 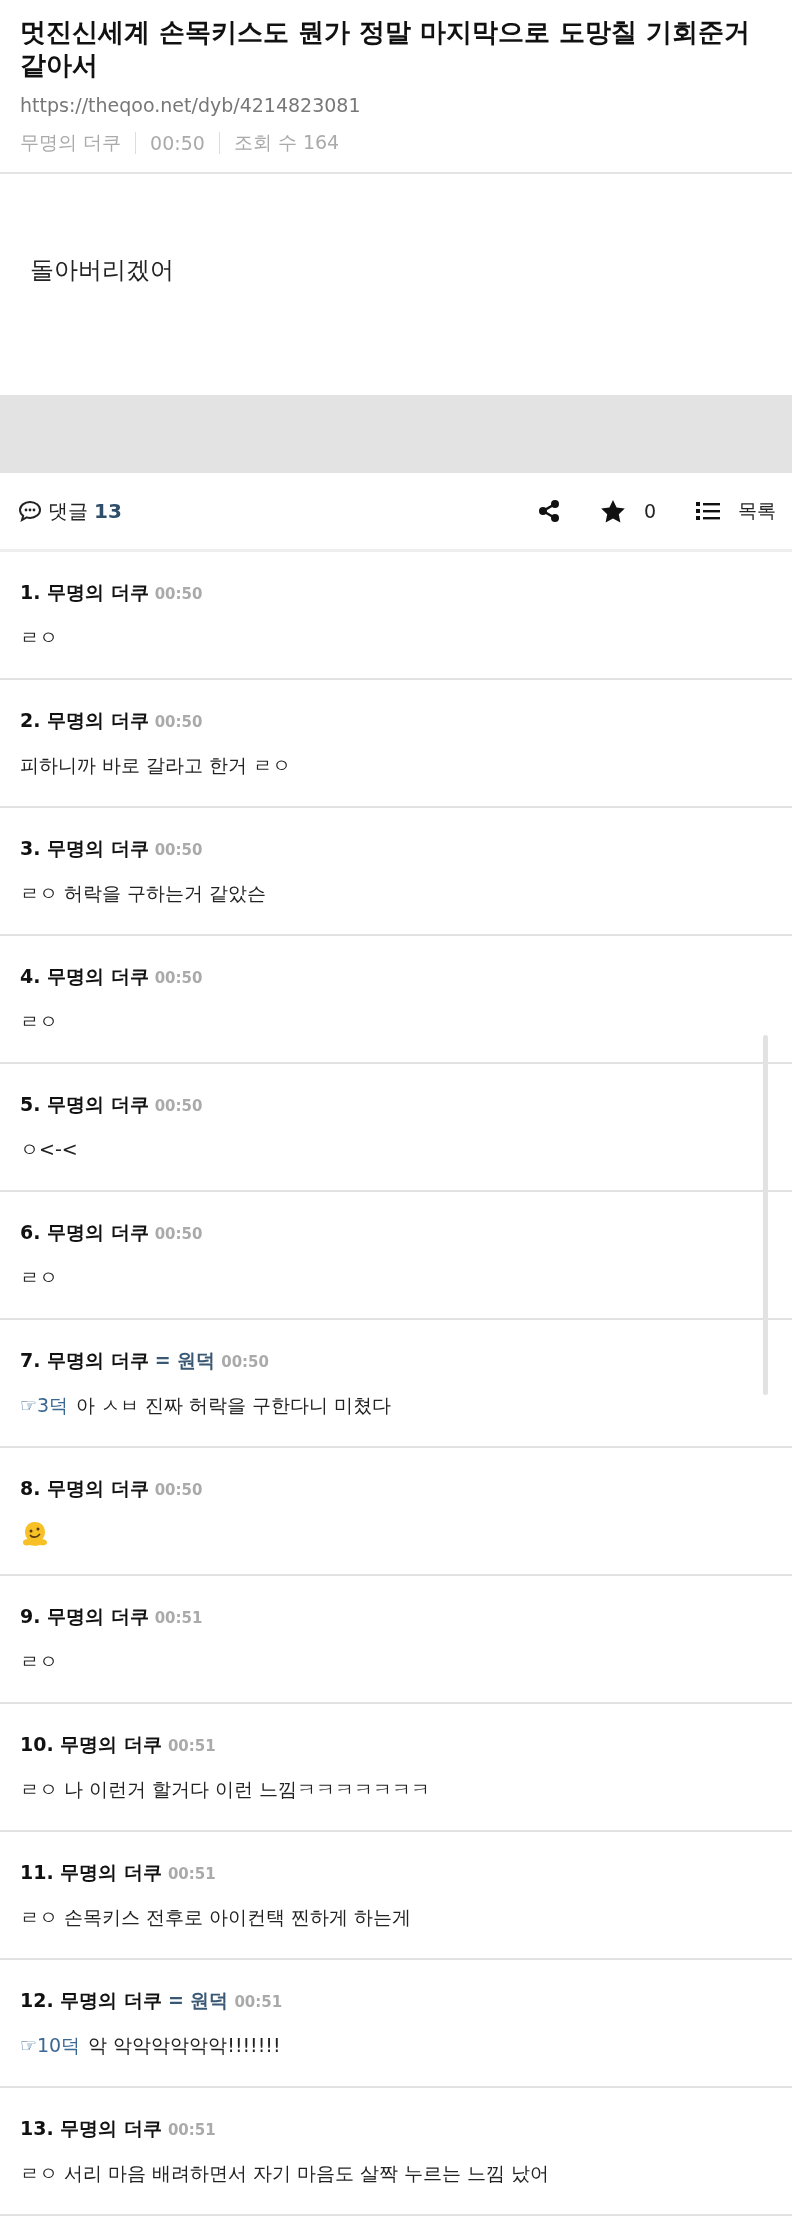 I want to click on scrollbar, so click(x=765, y=1215).